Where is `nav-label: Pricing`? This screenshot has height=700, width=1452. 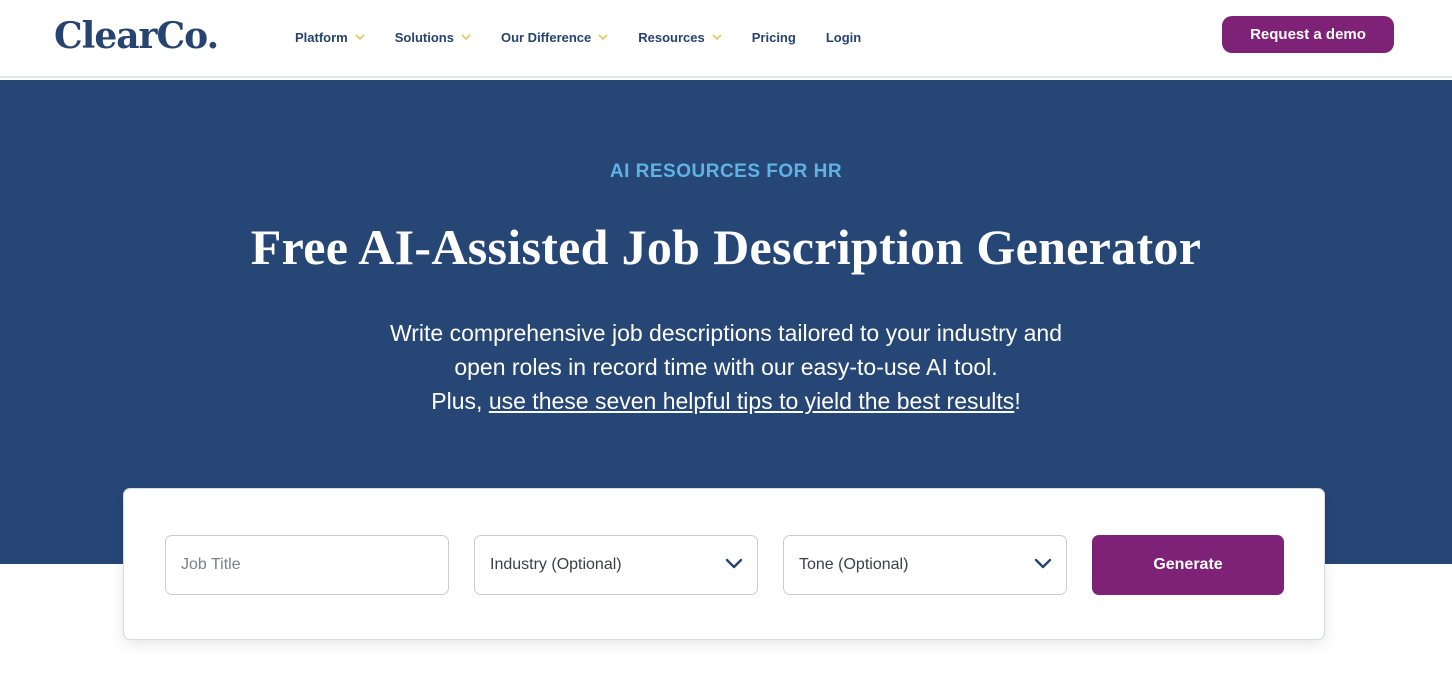 nav-label: Pricing is located at coordinates (773, 37).